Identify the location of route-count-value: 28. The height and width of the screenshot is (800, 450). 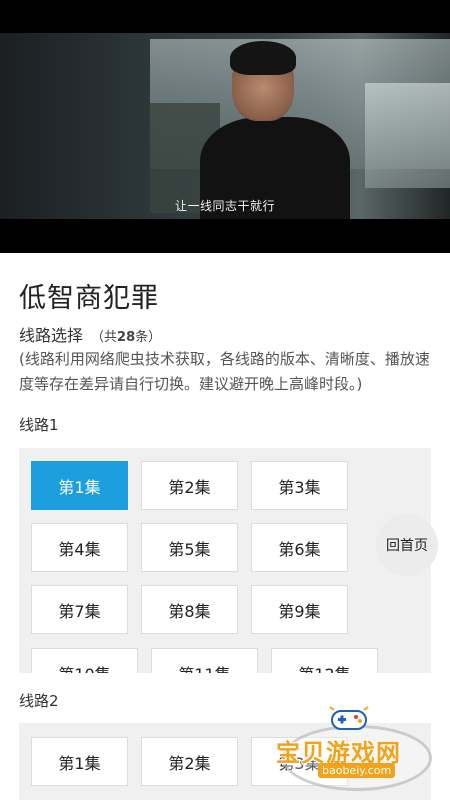
(126, 337).